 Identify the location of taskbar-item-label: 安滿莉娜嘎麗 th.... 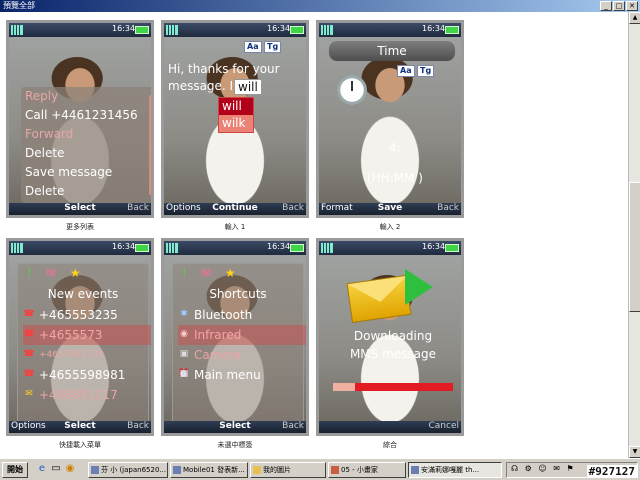
(450, 470).